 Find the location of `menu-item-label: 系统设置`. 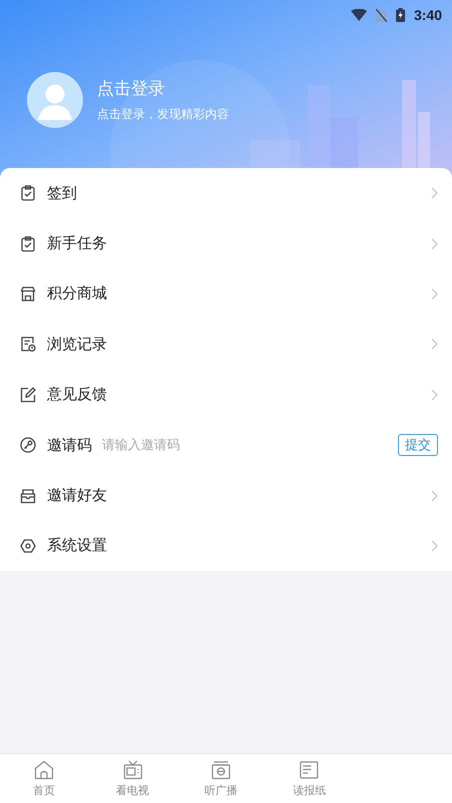

menu-item-label: 系统设置 is located at coordinates (77, 546).